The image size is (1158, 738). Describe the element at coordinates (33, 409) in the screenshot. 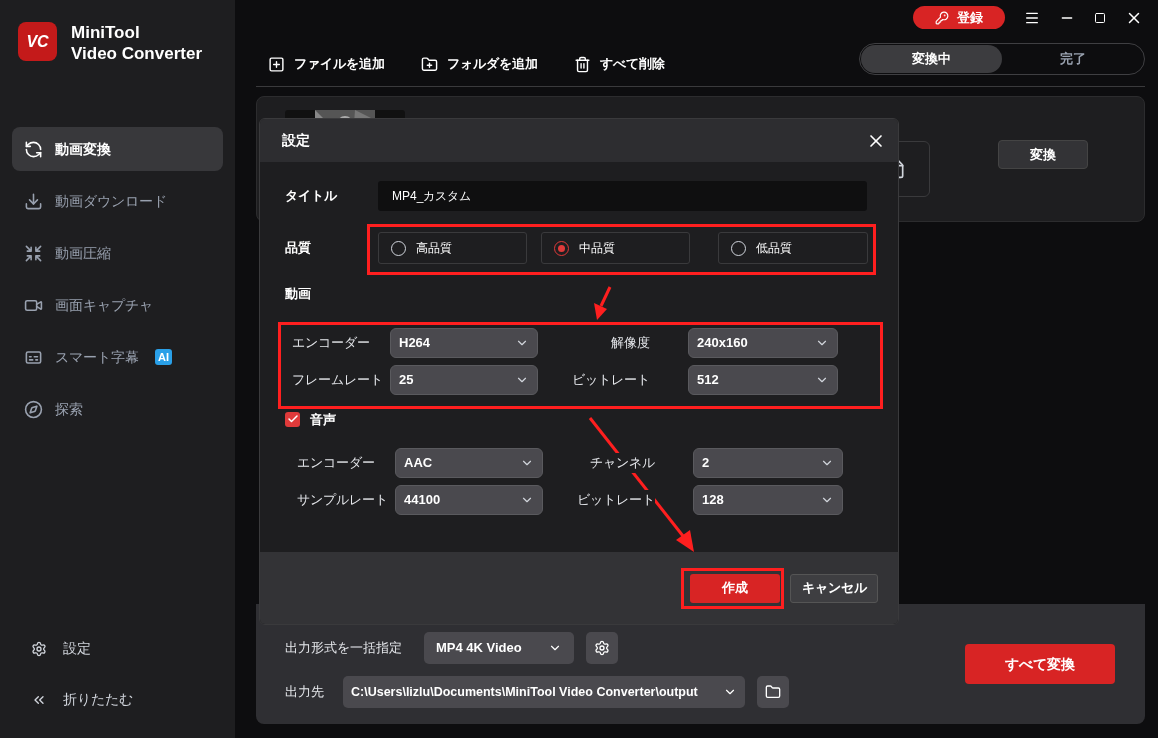

I see `compass-icon` at that location.